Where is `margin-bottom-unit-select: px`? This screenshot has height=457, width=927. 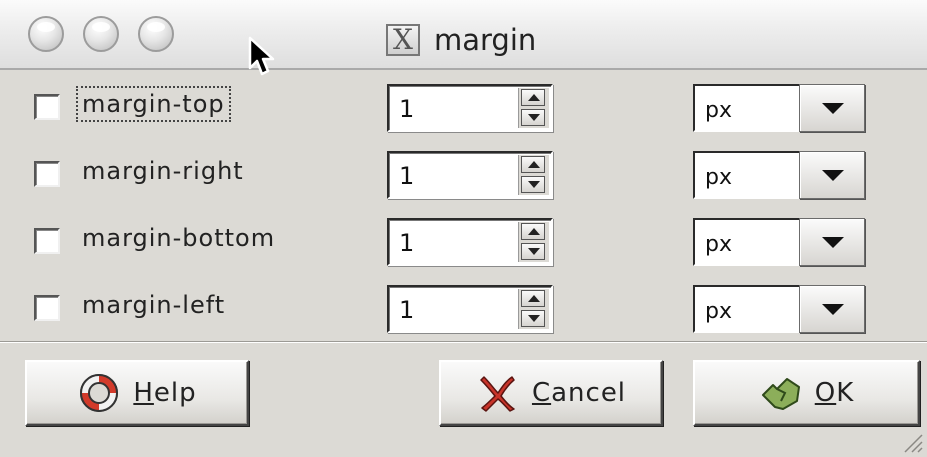 margin-bottom-unit-select: px is located at coordinates (779, 242).